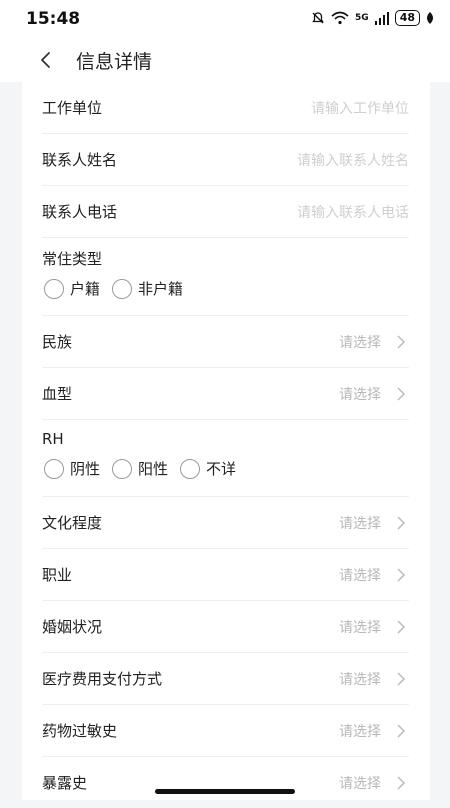 This screenshot has height=808, width=450. Describe the element at coordinates (72, 523) in the screenshot. I see `field-label: 文化程度` at that location.